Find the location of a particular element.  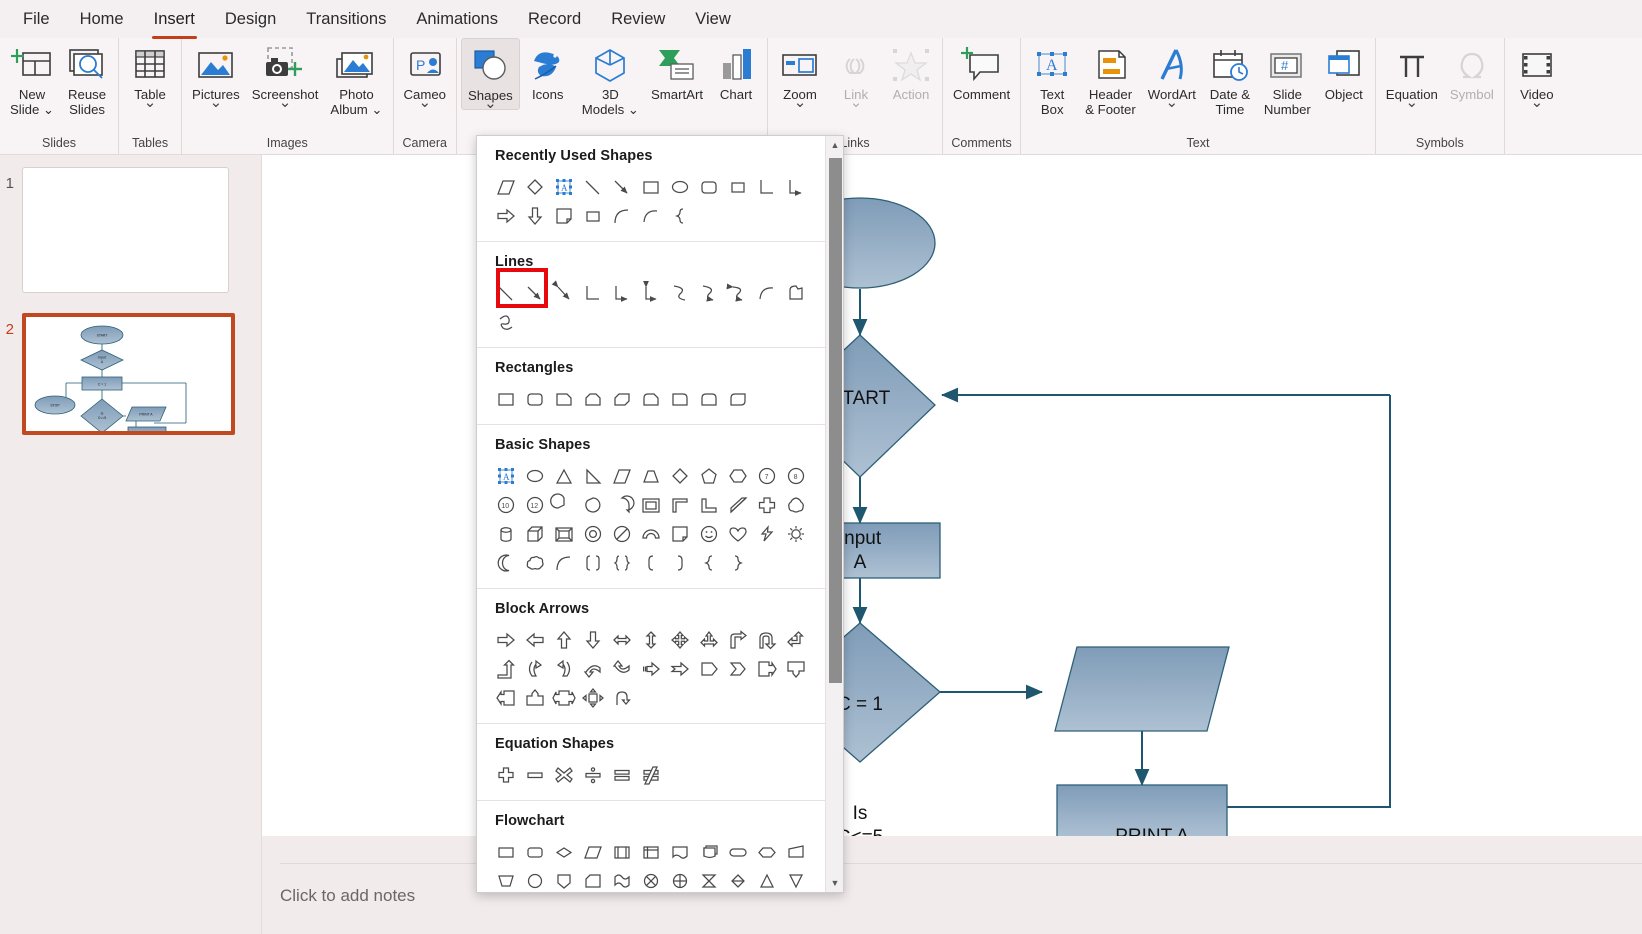

shape-decagon: 10 is located at coordinates (505, 504).